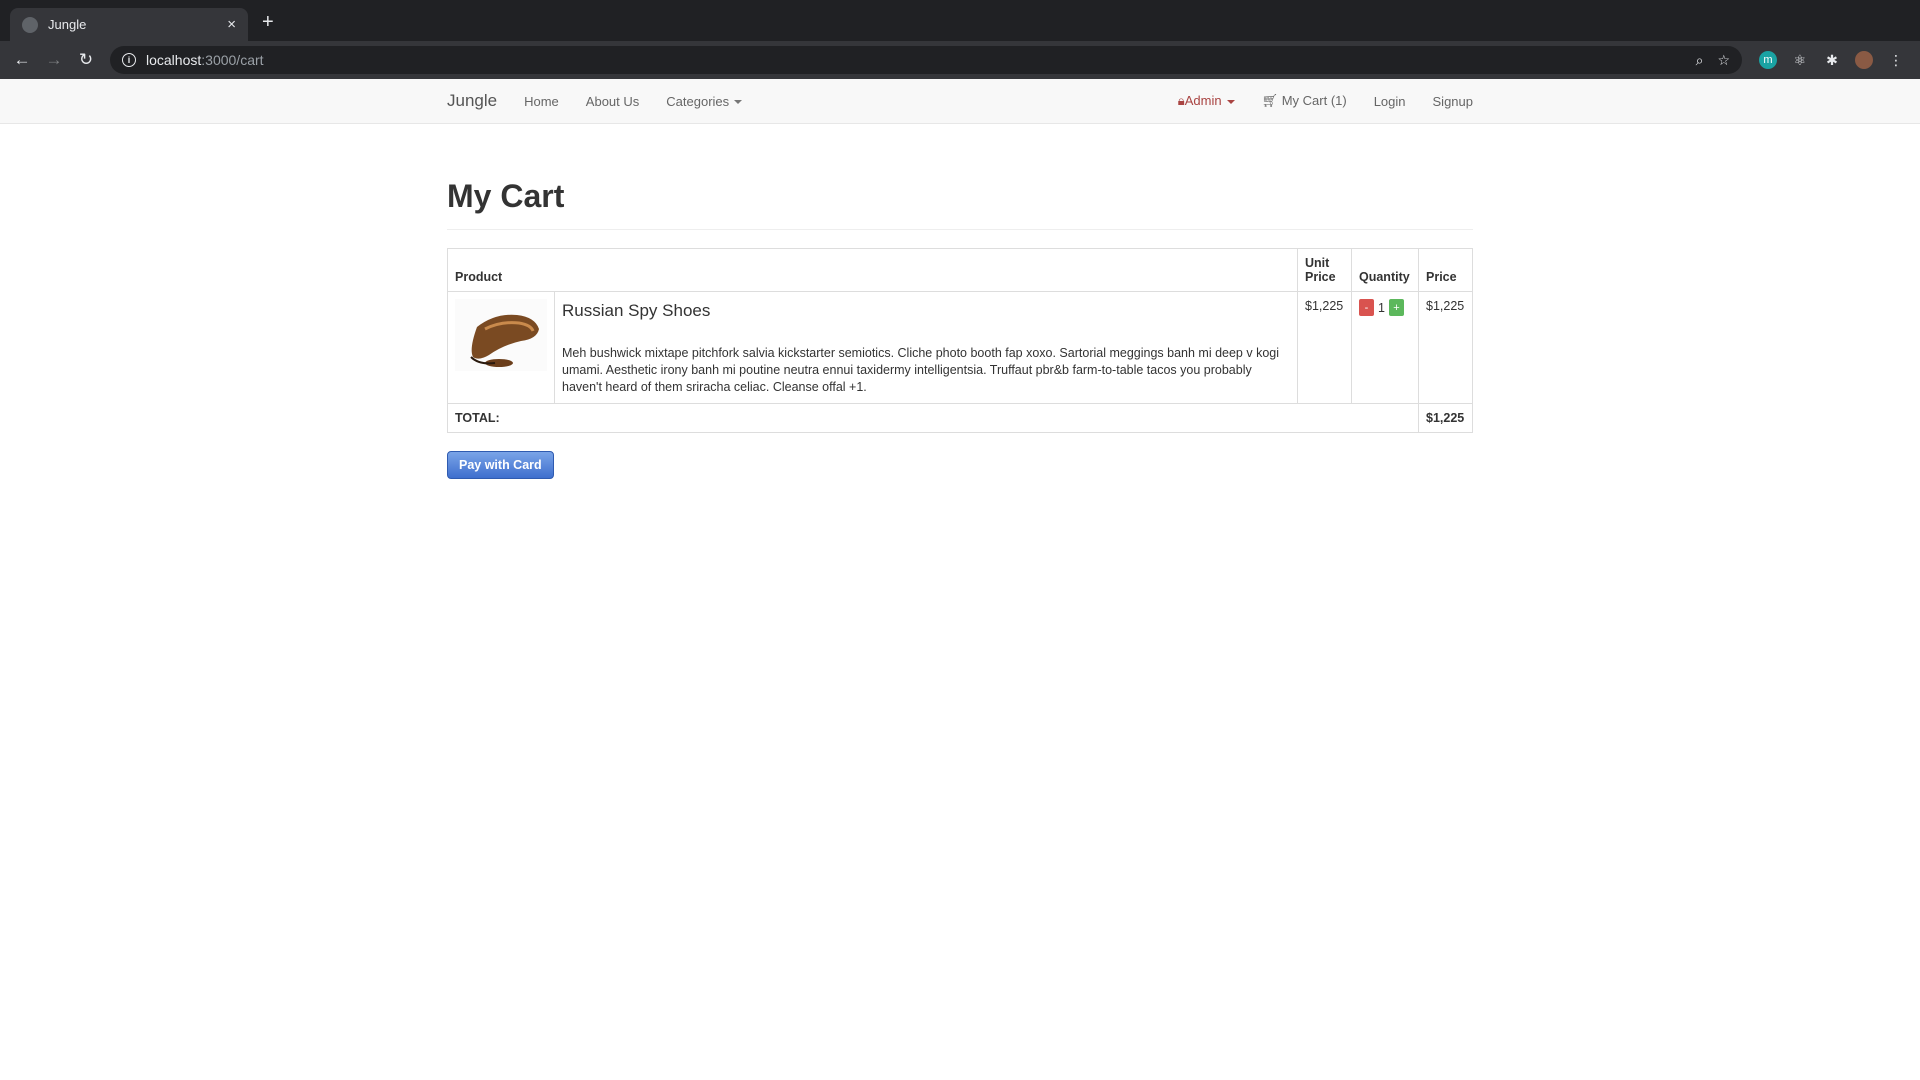 Image resolution: width=1920 pixels, height=1080 pixels. Describe the element at coordinates (1768, 60) in the screenshot. I see `extension-m-icon: m` at that location.